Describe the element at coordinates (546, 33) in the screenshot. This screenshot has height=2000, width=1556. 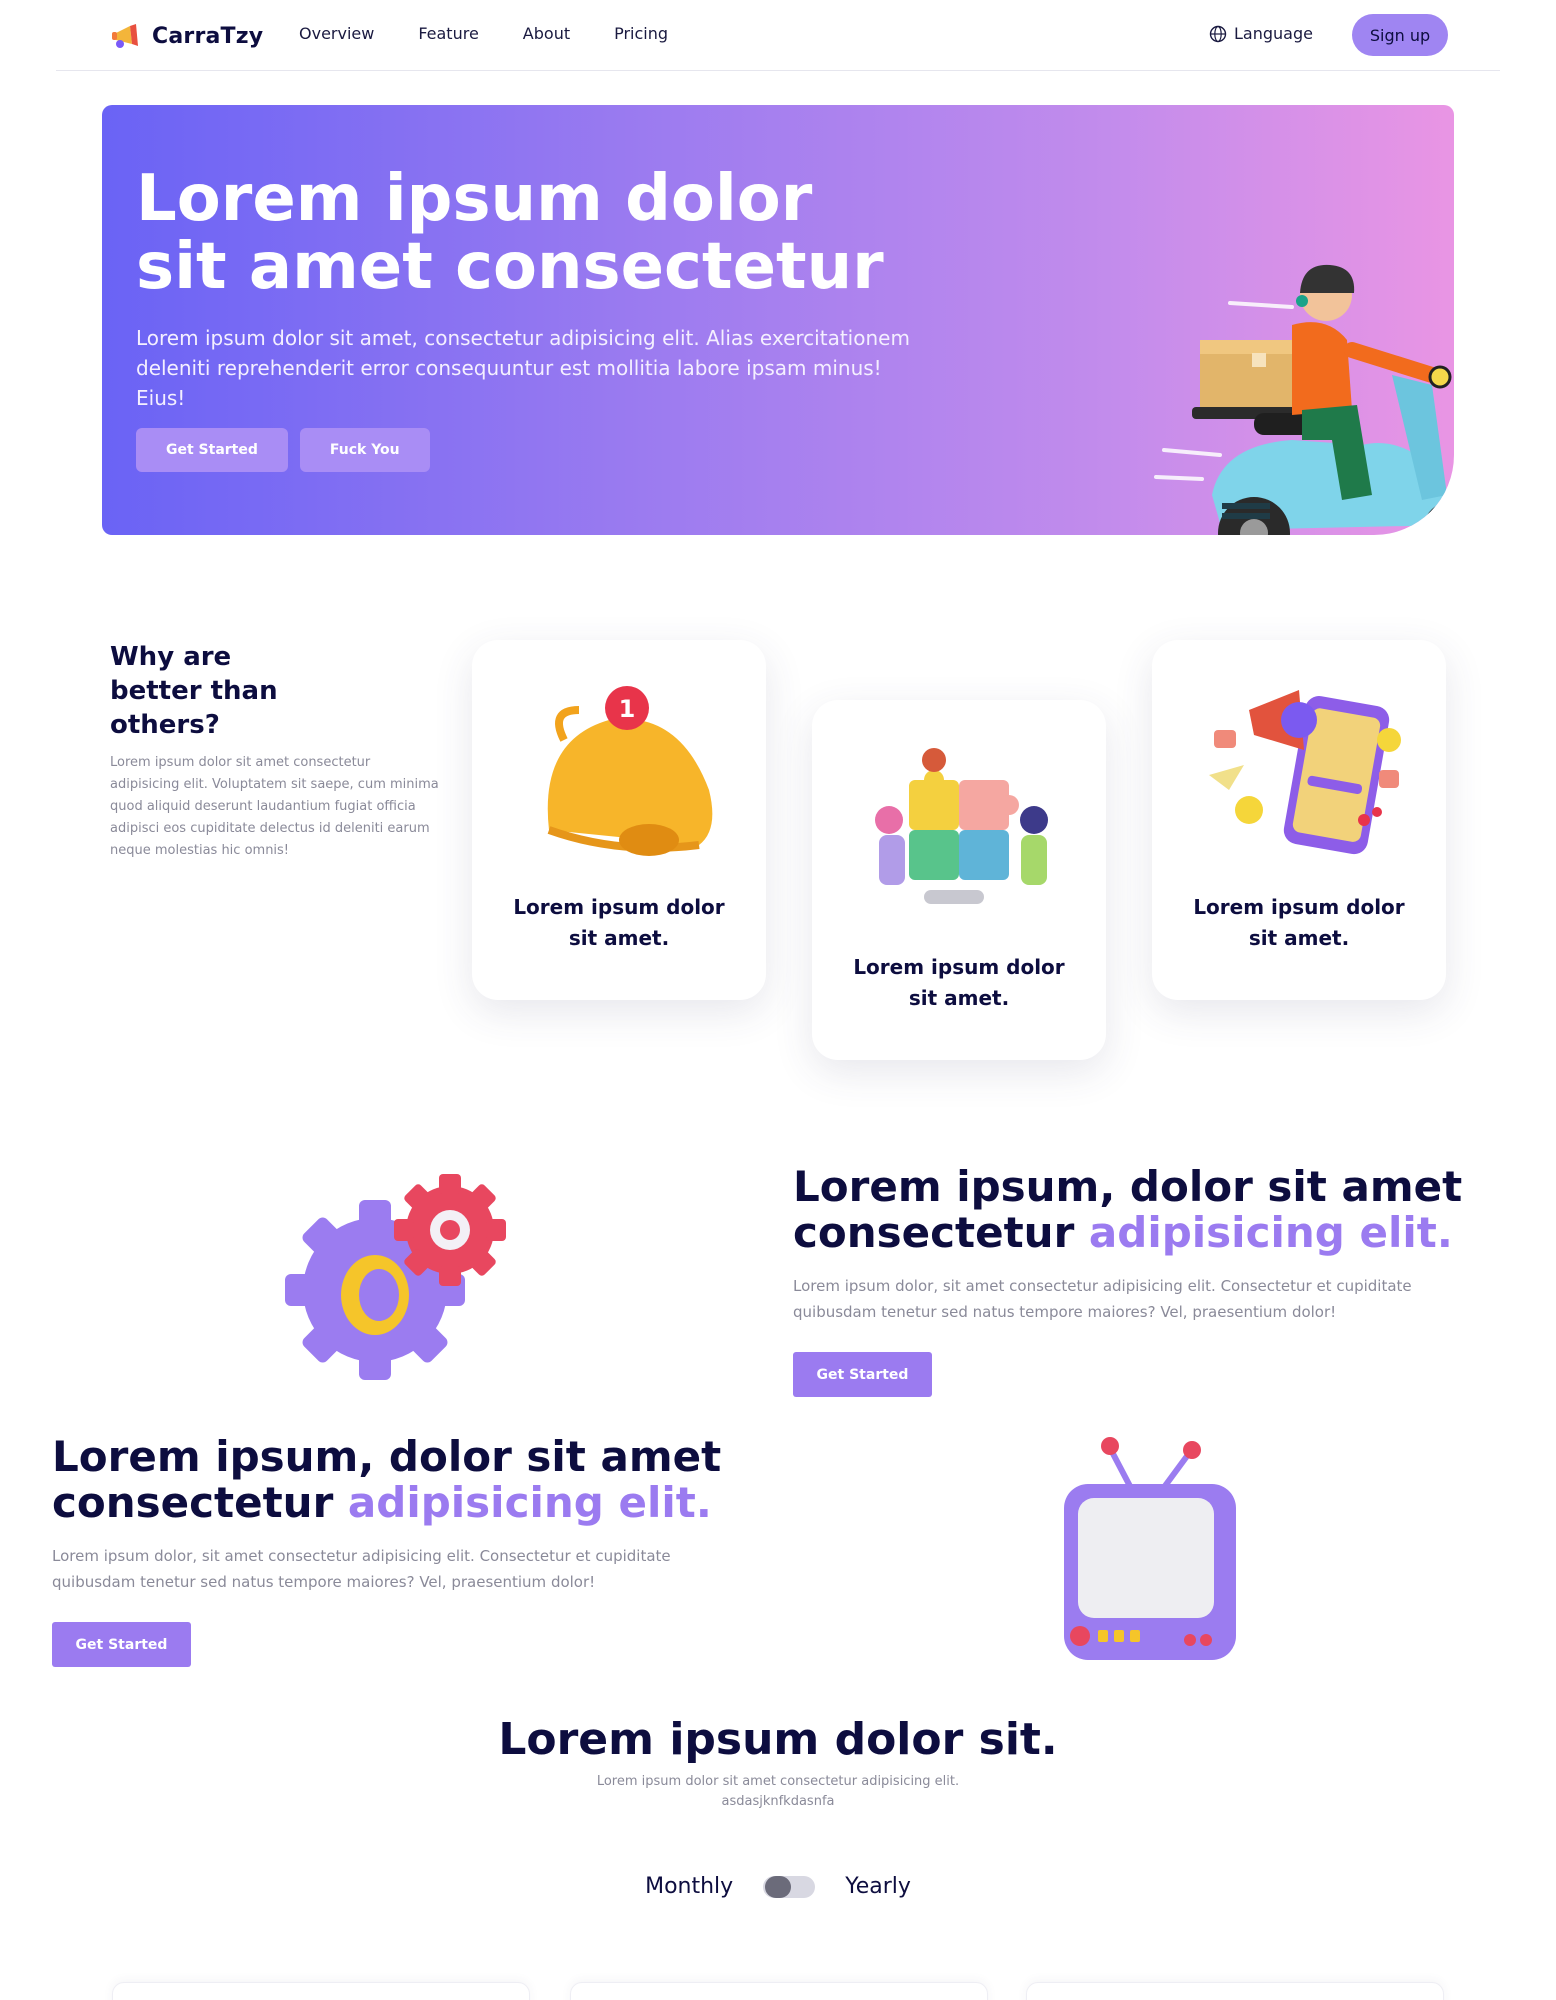
I see `nav-link-about: About` at that location.